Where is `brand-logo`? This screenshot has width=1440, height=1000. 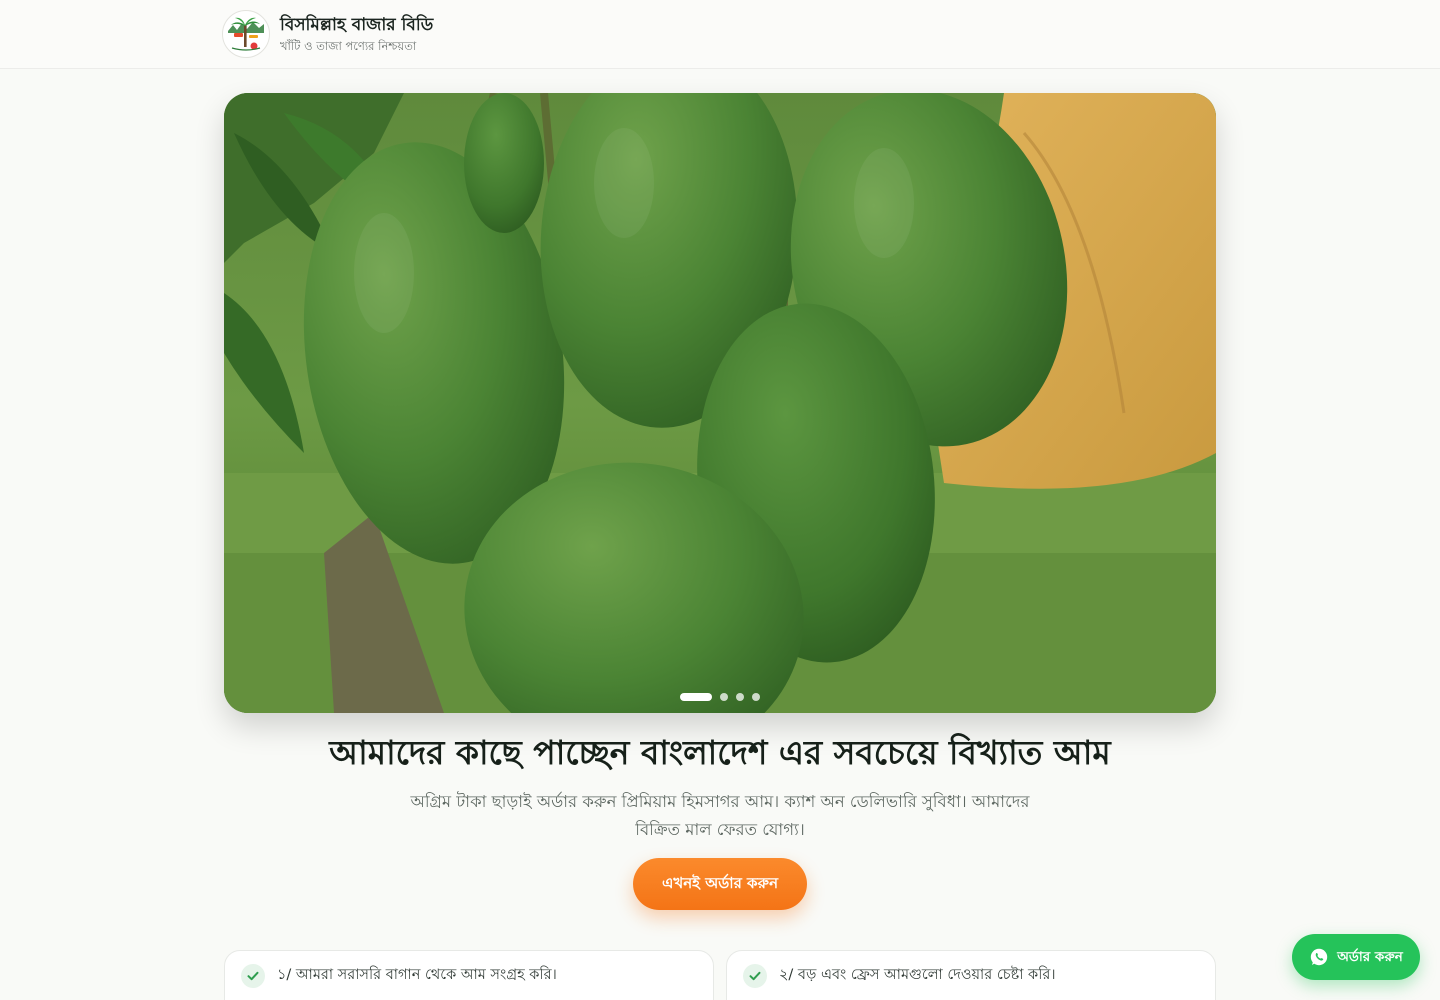 brand-logo is located at coordinates (246, 34).